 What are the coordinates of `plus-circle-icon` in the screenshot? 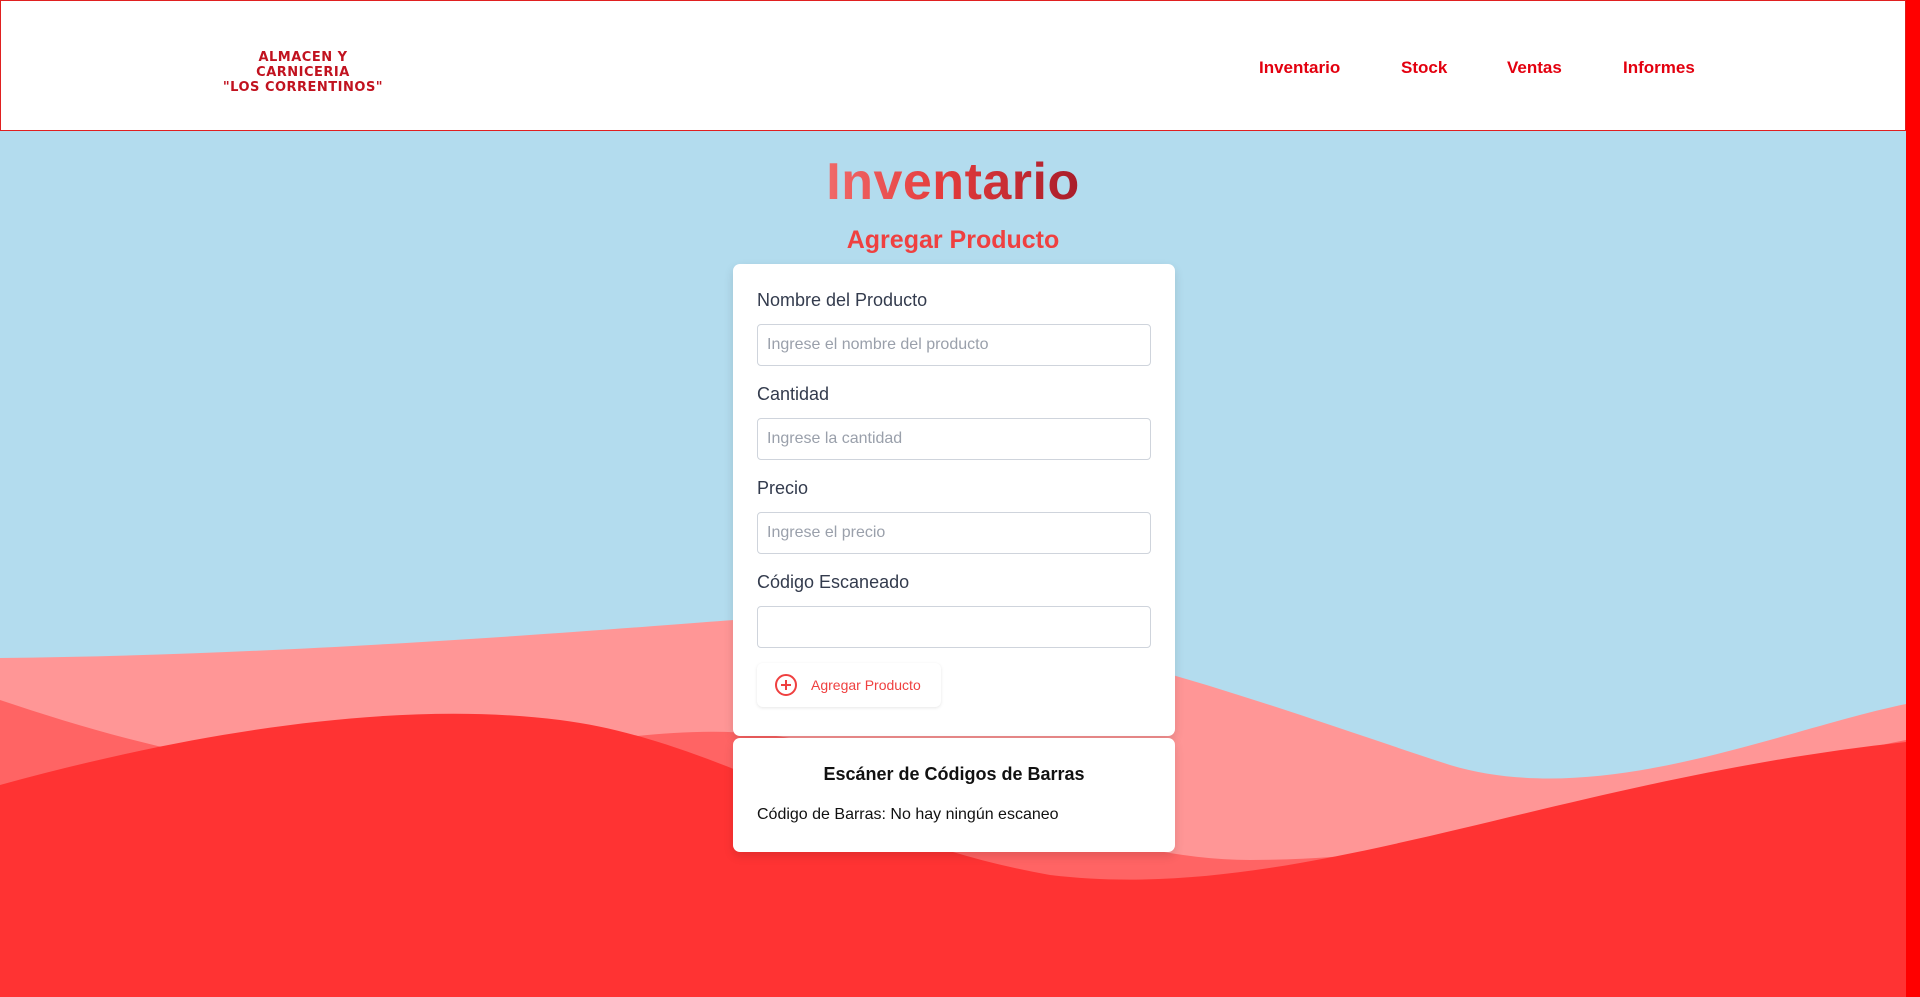 It's located at (786, 685).